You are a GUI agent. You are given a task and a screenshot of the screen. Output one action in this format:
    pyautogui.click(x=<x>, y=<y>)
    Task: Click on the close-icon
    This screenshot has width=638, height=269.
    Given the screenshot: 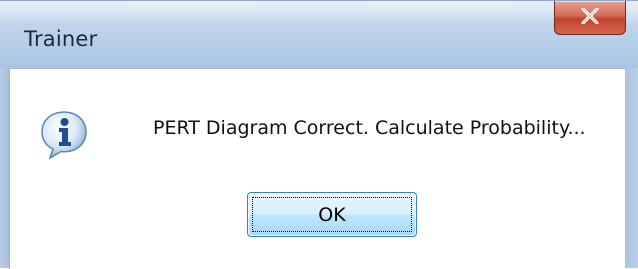 What is the action you would take?
    pyautogui.click(x=590, y=16)
    